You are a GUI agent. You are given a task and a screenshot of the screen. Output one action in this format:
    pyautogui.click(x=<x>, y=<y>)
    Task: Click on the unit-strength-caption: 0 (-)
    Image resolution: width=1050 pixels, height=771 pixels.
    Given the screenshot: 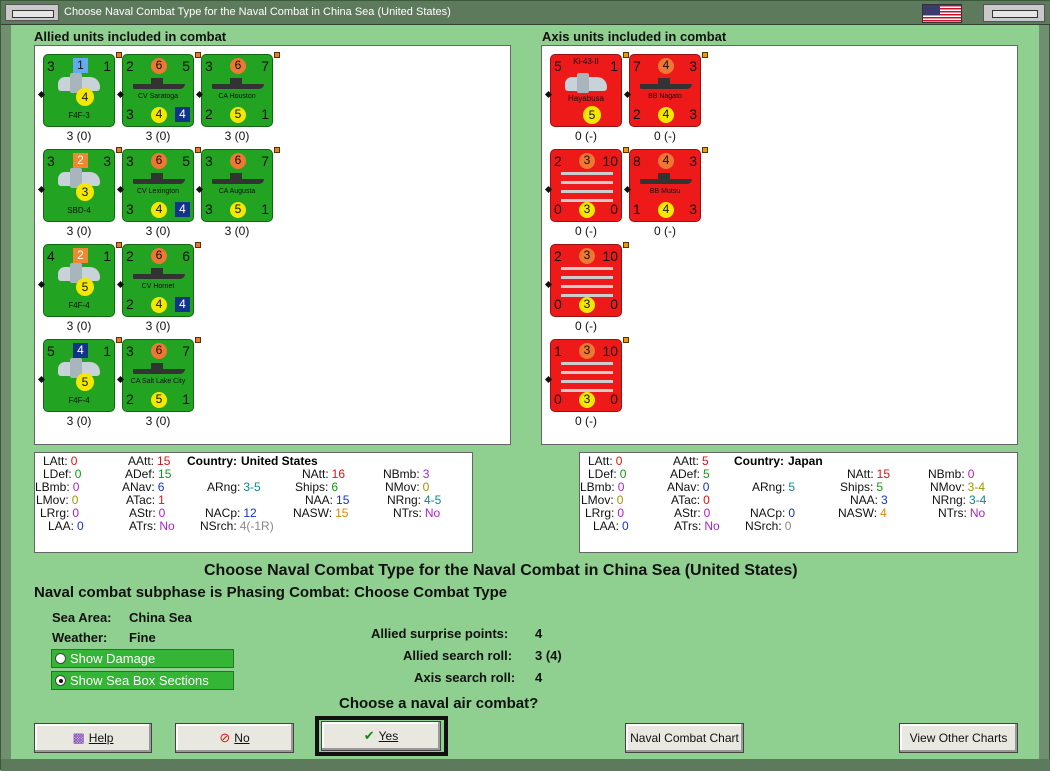 What is the action you would take?
    pyautogui.click(x=665, y=231)
    